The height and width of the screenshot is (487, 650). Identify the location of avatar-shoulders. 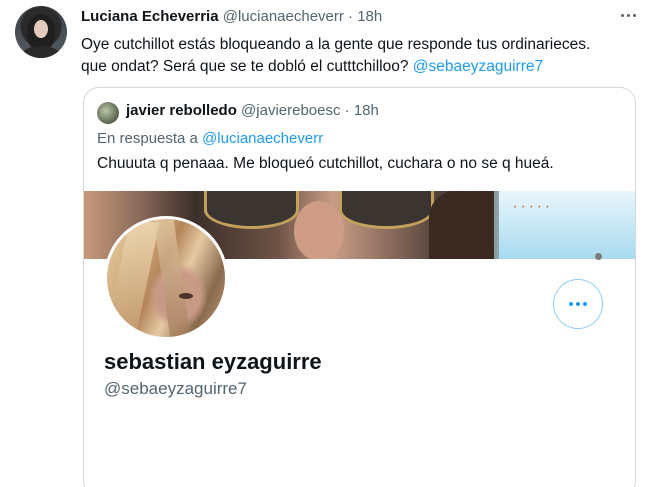
(41, 52).